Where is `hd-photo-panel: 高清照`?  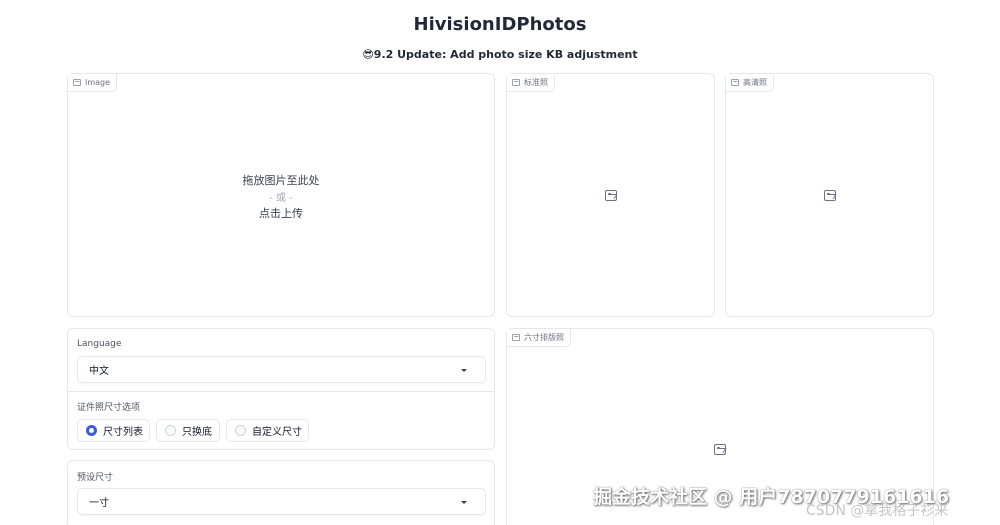
hd-photo-panel: 高清照 is located at coordinates (829, 195).